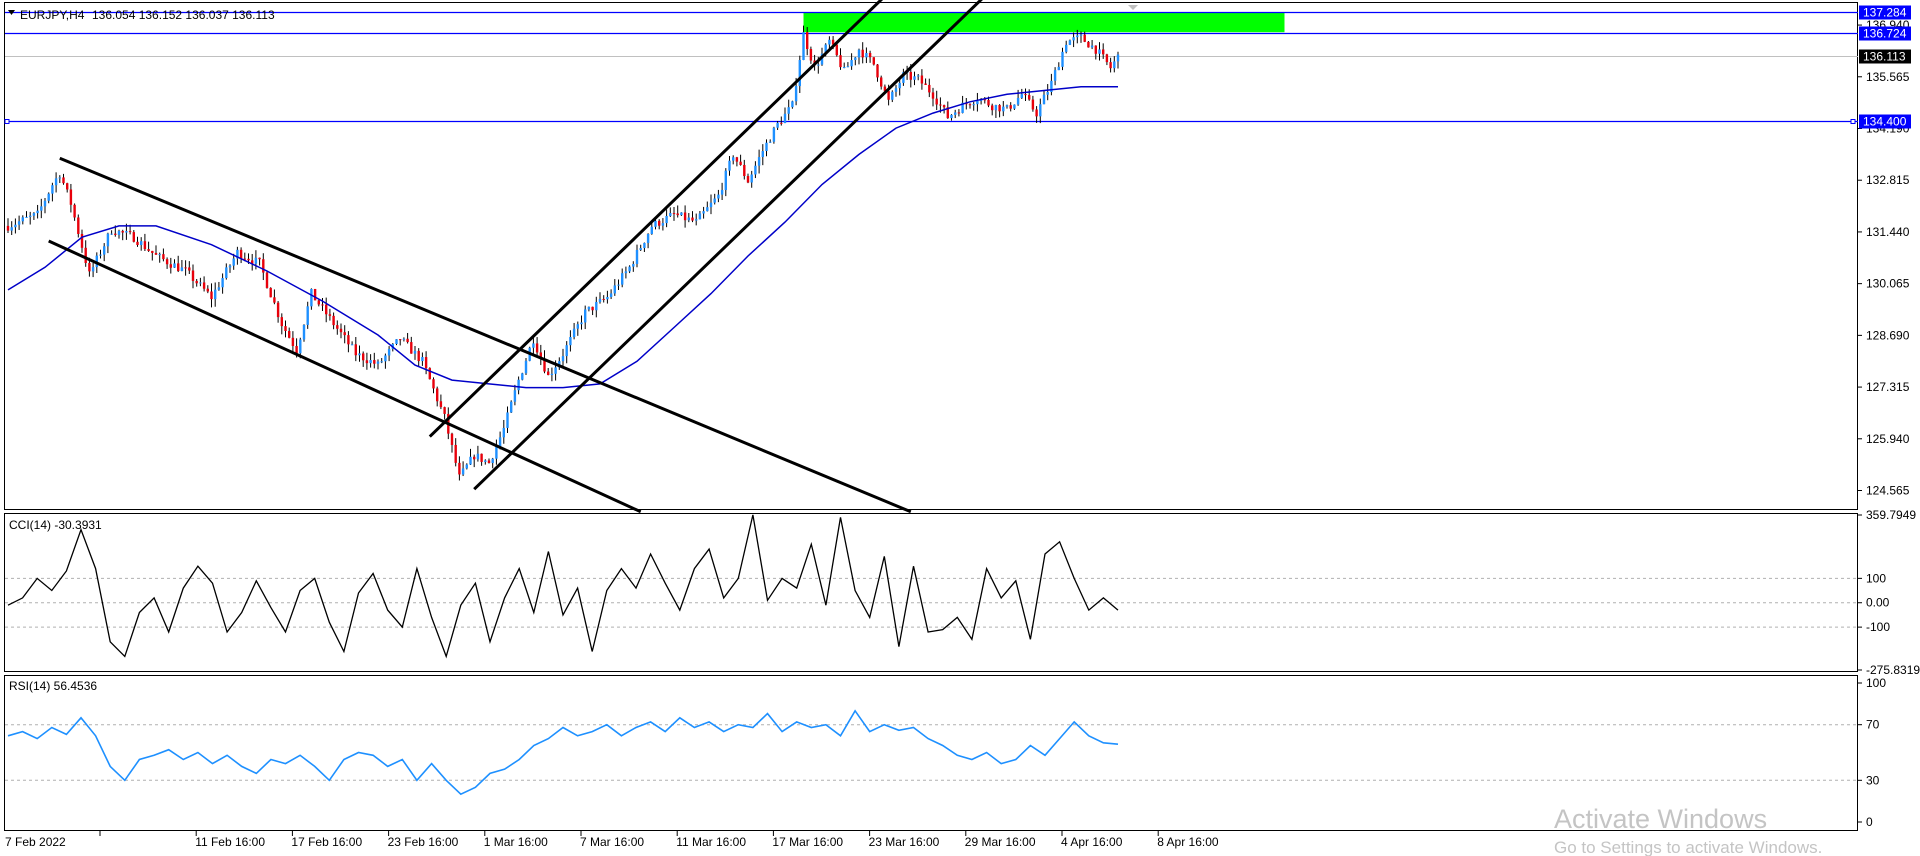 The image size is (1920, 856). I want to click on time-tick-label: 8 Apr 16:00, so click(1188, 842).